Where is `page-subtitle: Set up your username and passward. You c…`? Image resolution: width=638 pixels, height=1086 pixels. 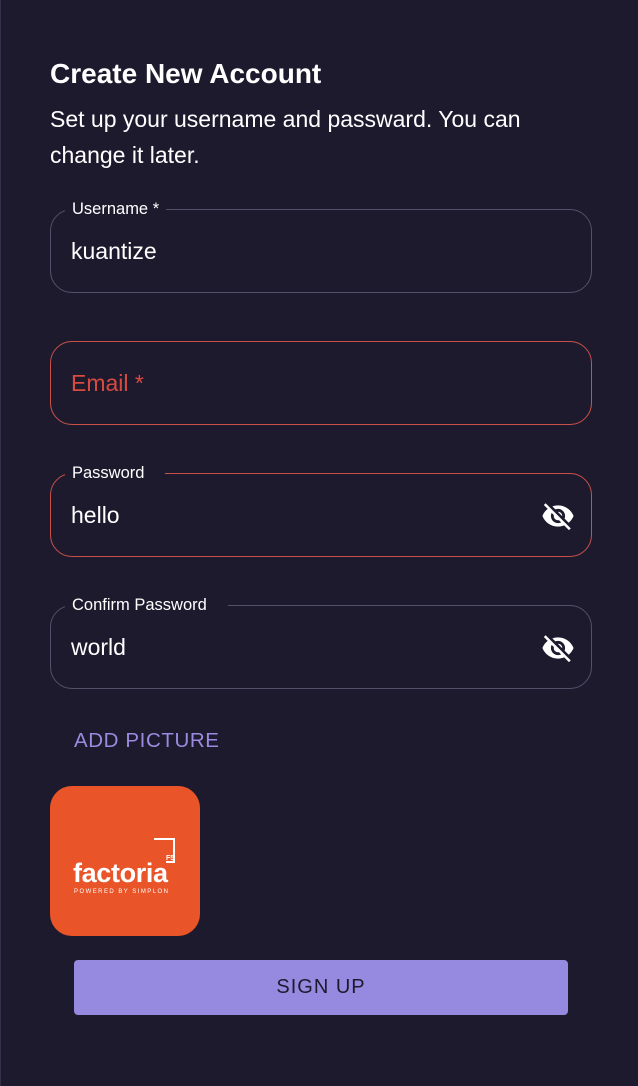
page-subtitle: Set up your username and passward. You c… is located at coordinates (285, 137).